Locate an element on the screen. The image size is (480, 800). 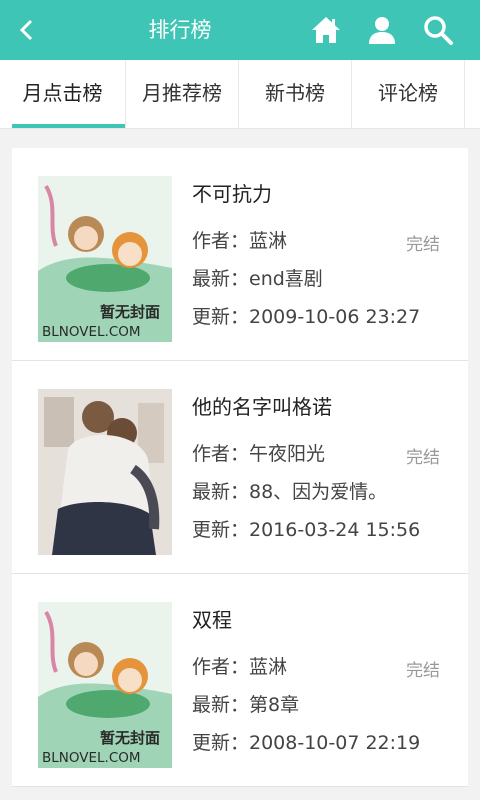
book-author: 作者：午夜阳光 is located at coordinates (259, 454).